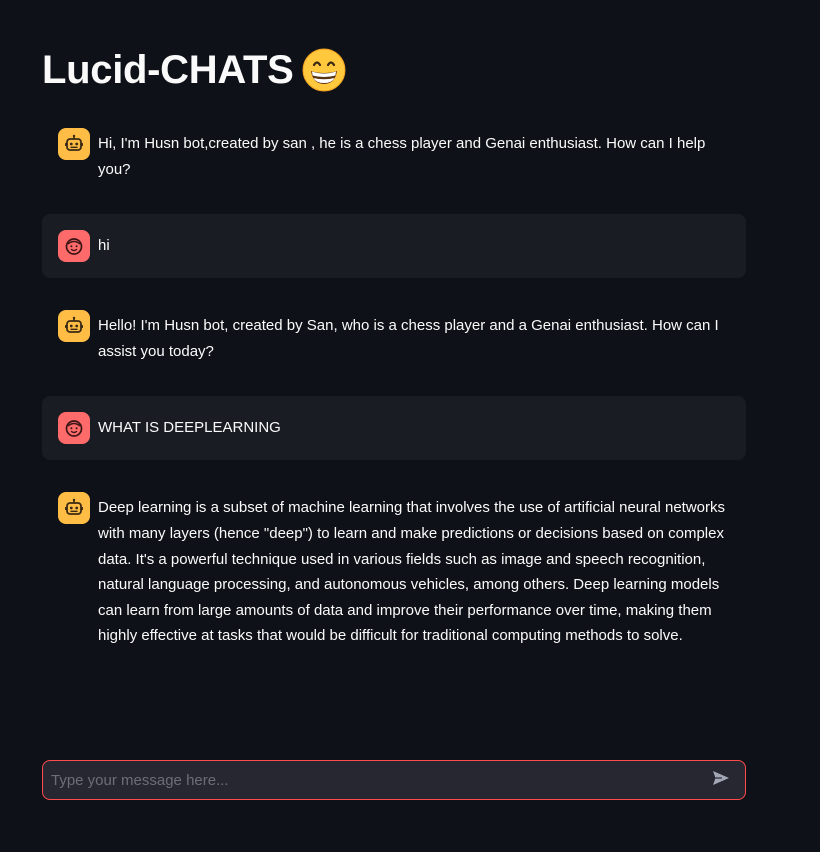 The image size is (820, 852). I want to click on chat-message-text: hi, so click(104, 246).